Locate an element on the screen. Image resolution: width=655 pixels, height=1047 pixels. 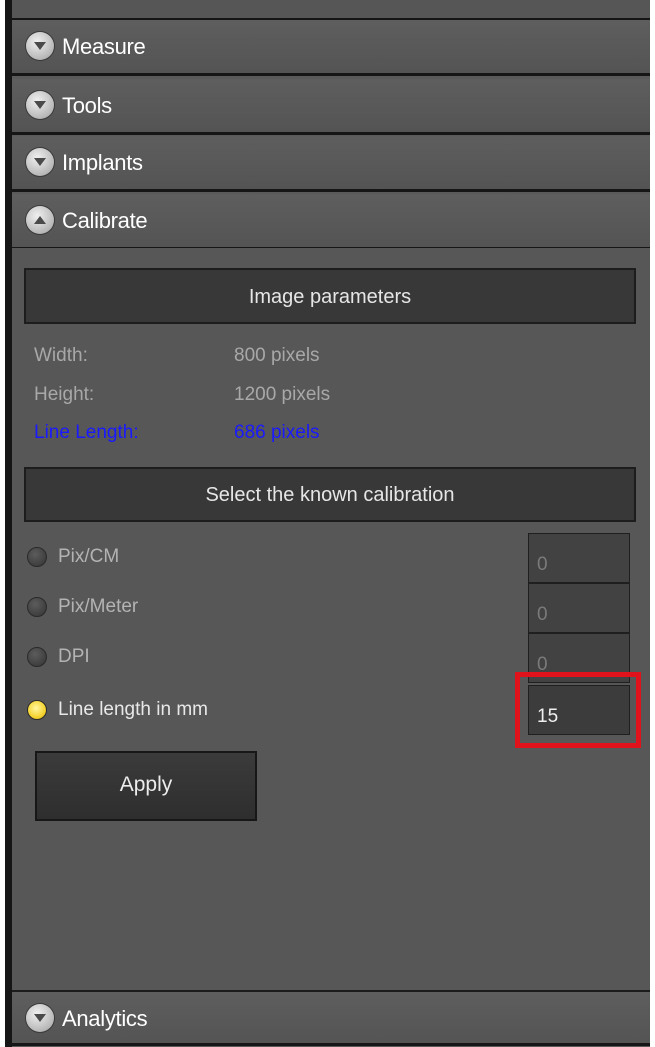
param-value-width: 800 pixels is located at coordinates (277, 355).